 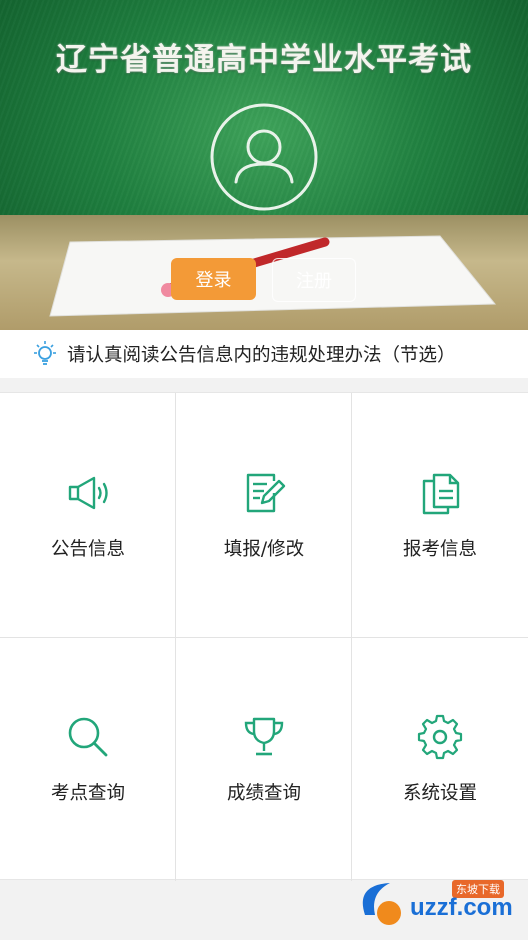 What do you see at coordinates (441, 494) in the screenshot?
I see `documents-icon` at bounding box center [441, 494].